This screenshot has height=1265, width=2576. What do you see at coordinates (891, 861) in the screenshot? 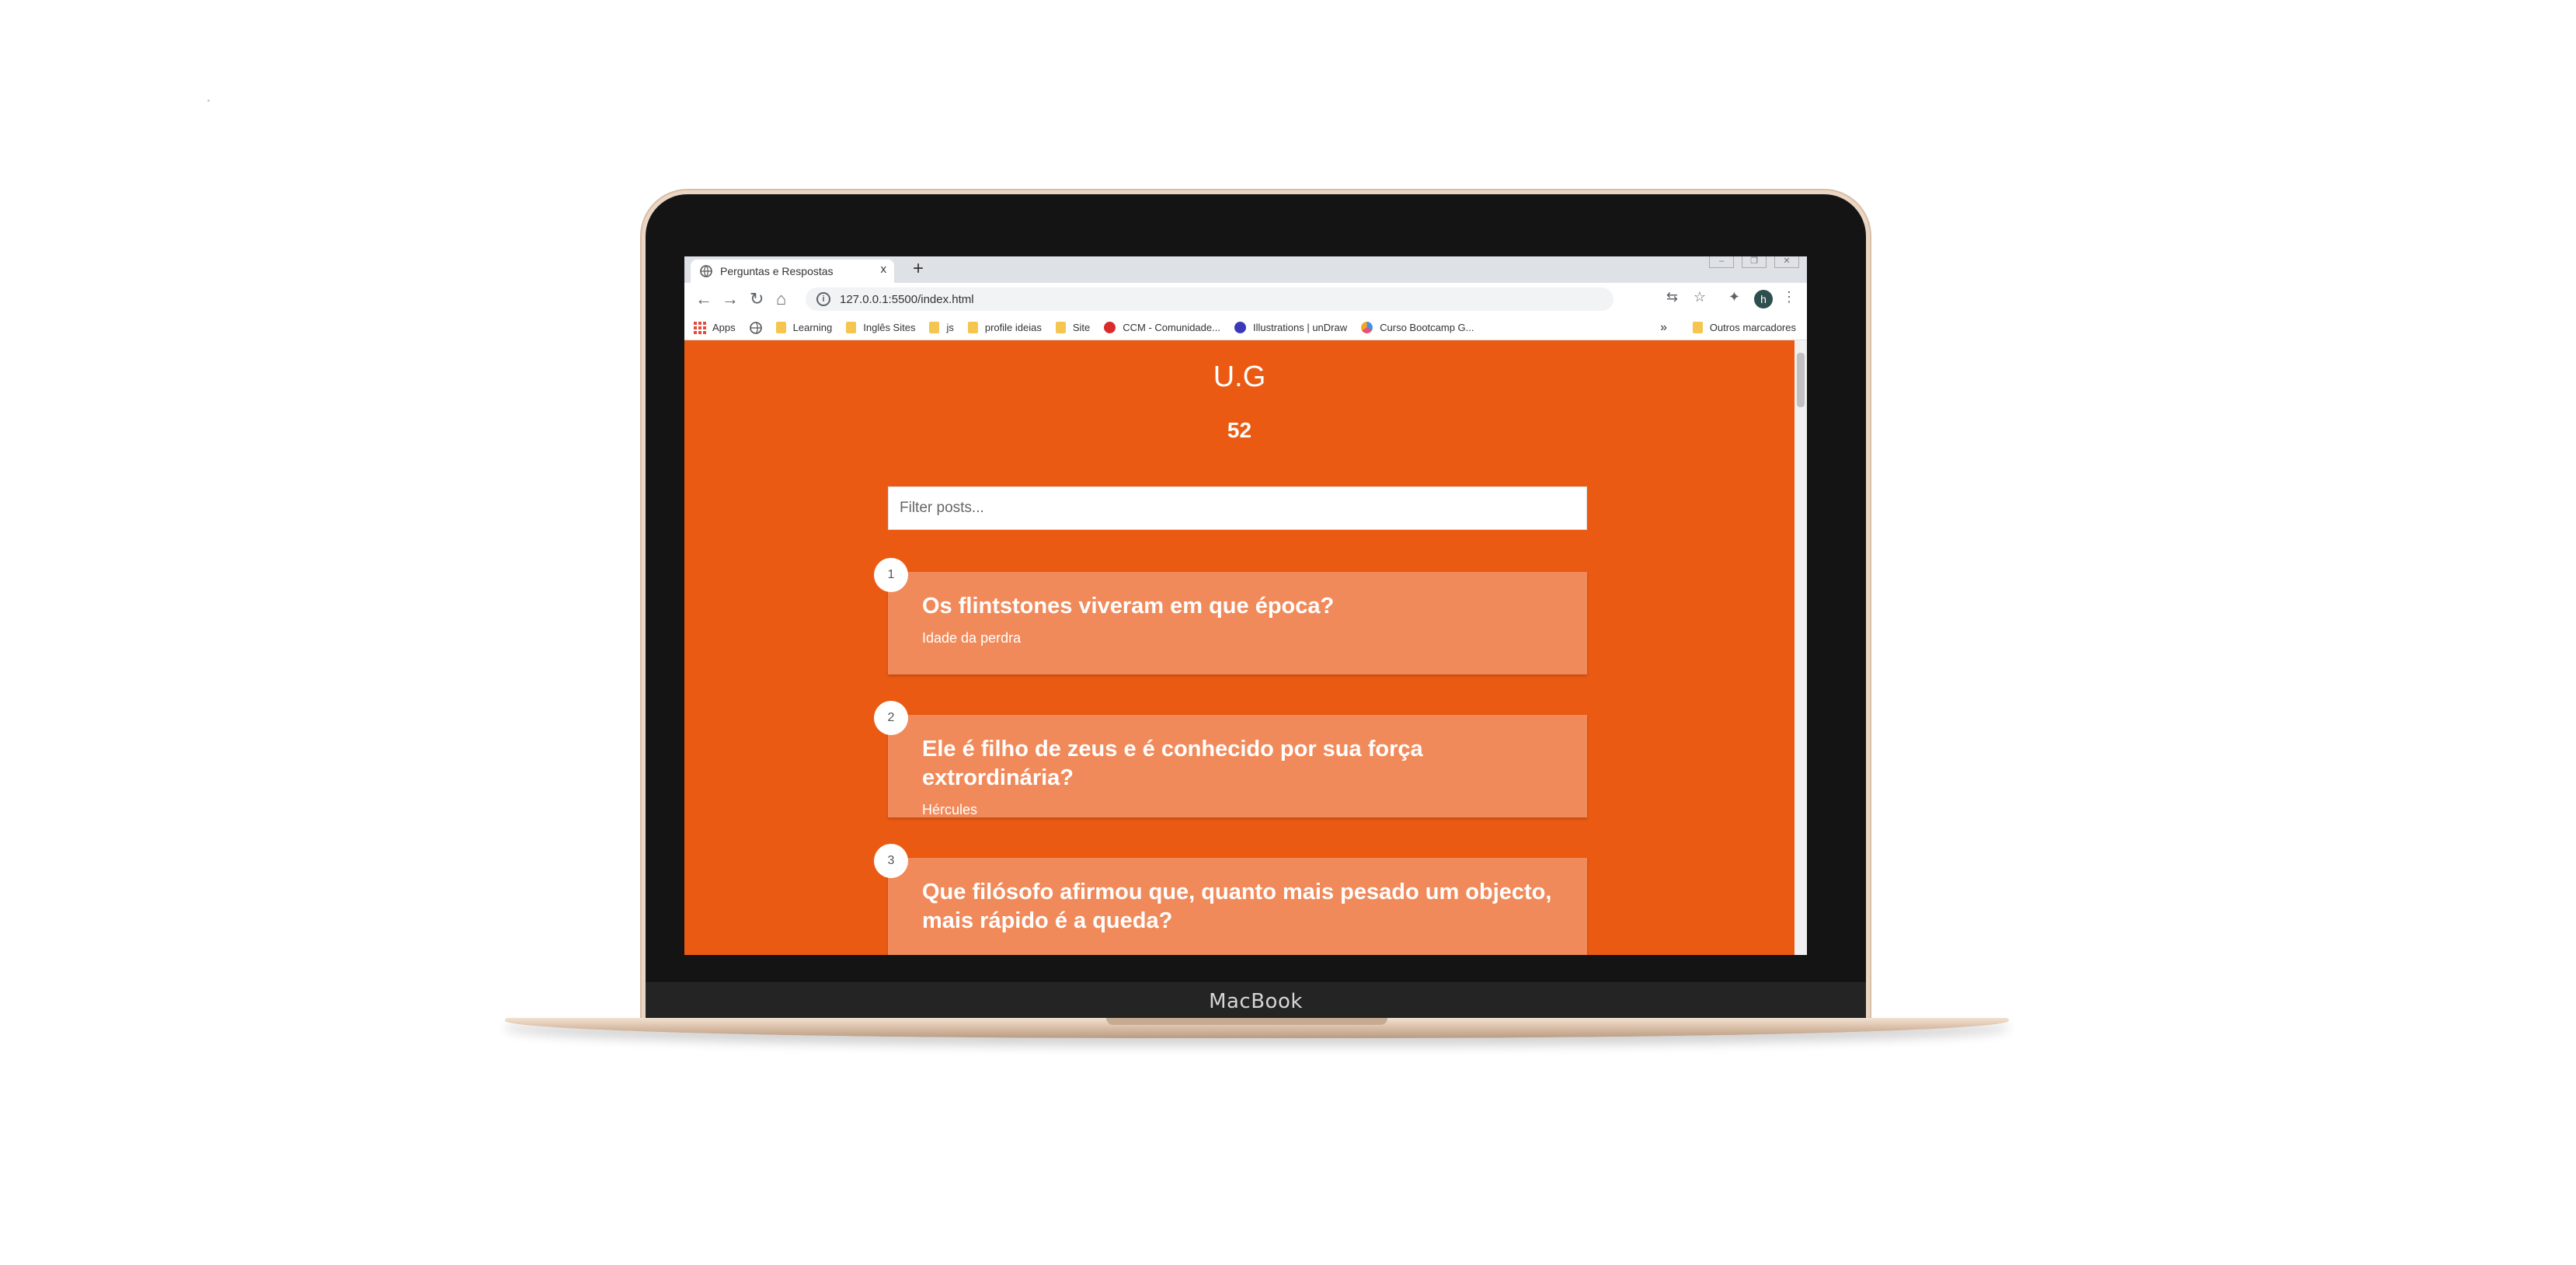
I see `post-number: 3` at bounding box center [891, 861].